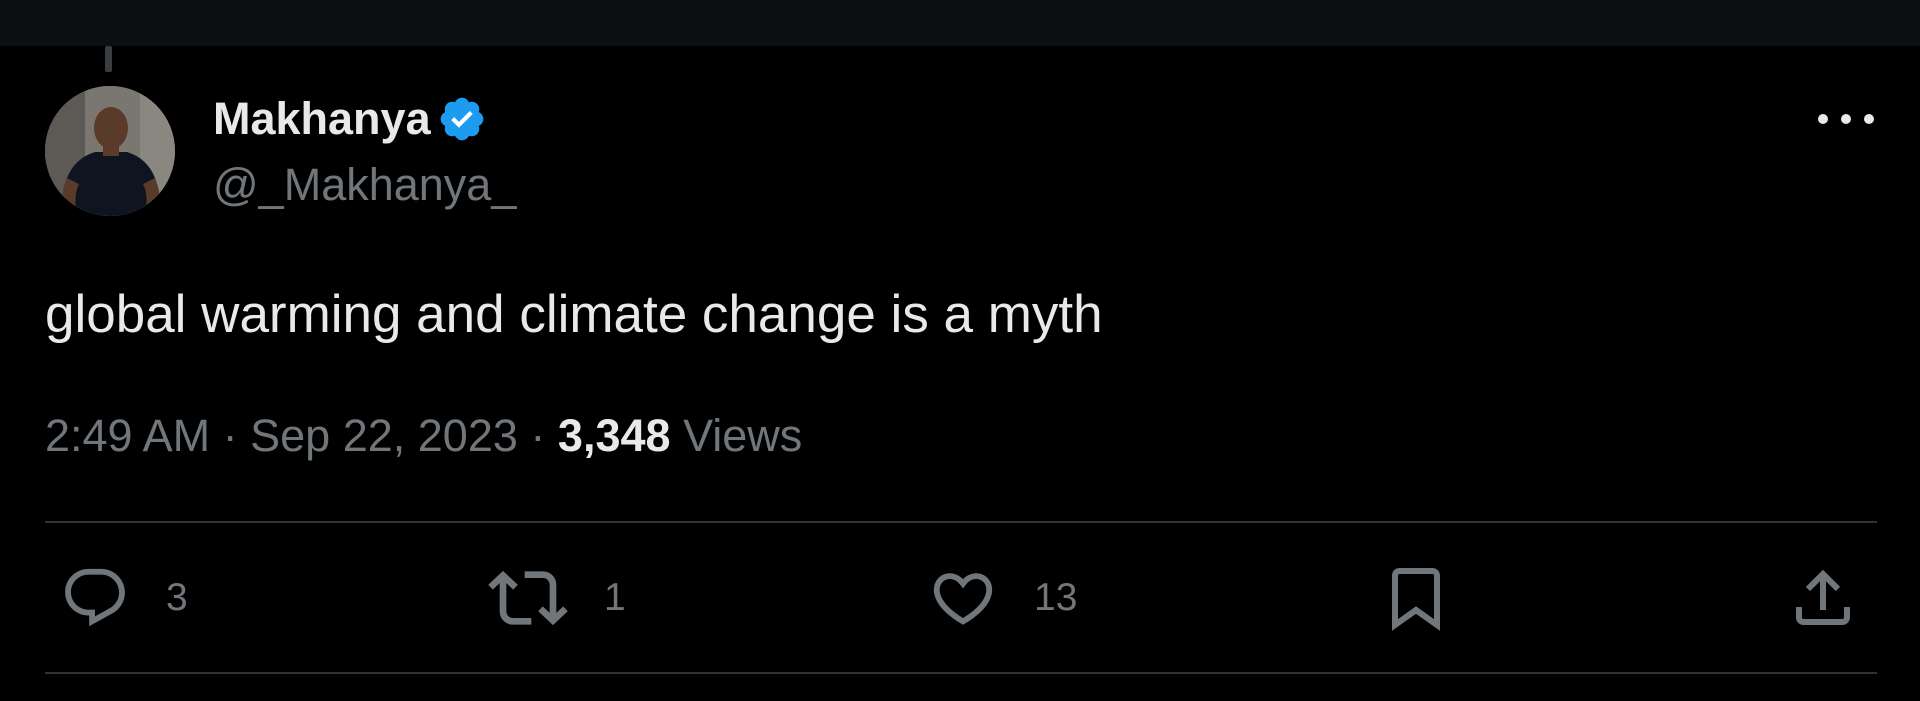  What do you see at coordinates (963, 599) in the screenshot?
I see `heart-icon` at bounding box center [963, 599].